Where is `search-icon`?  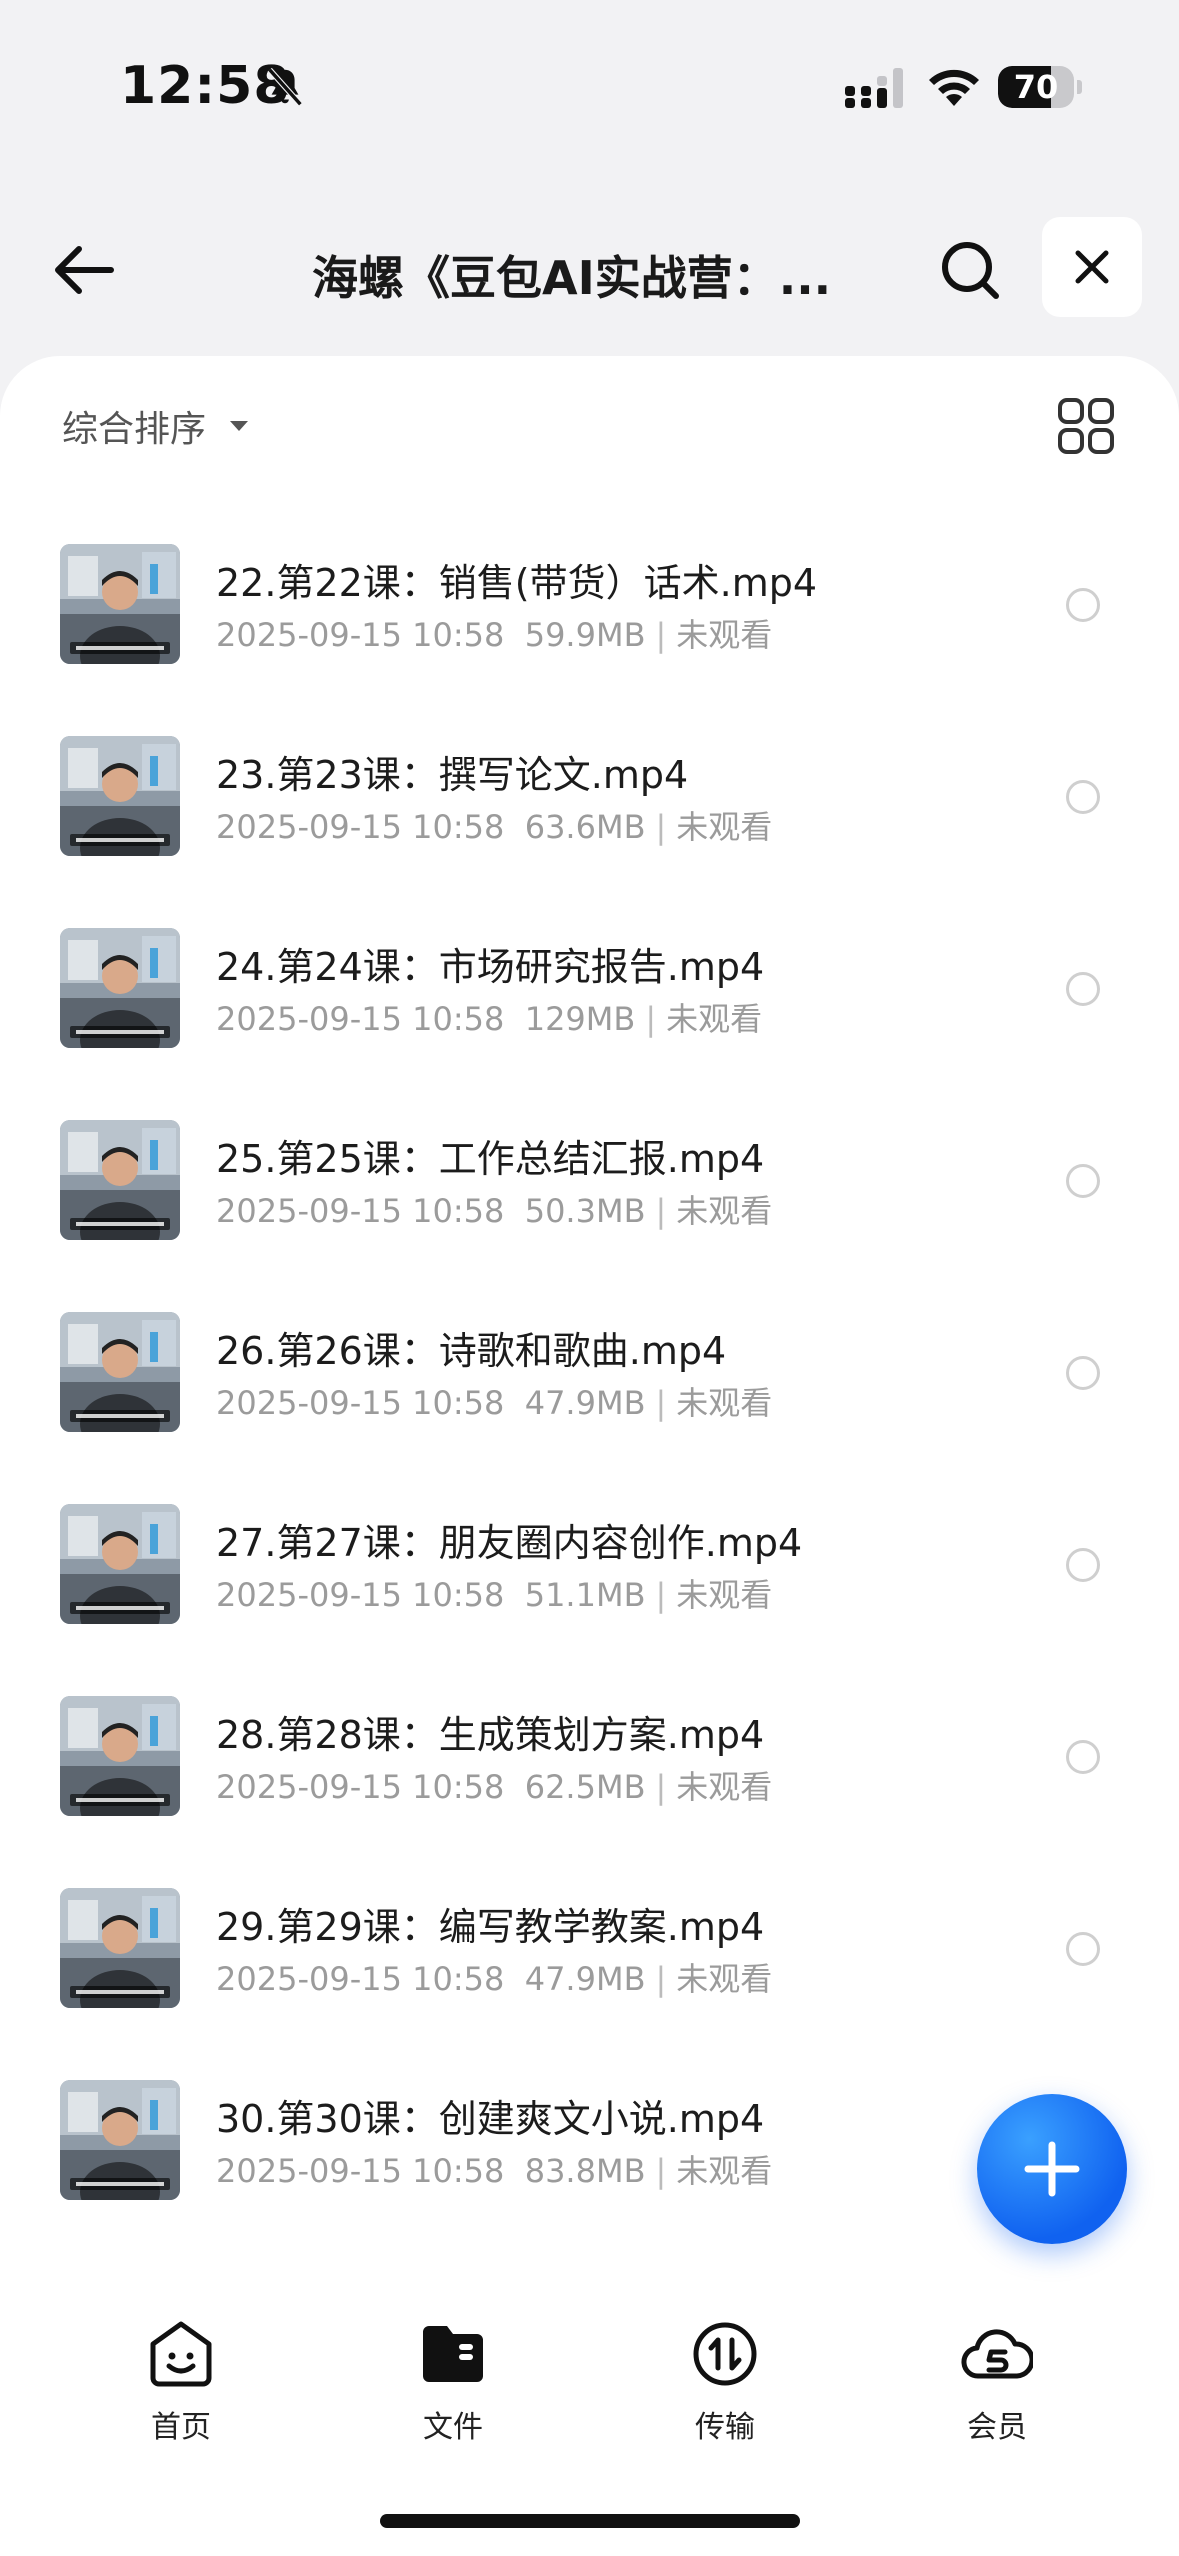
search-icon is located at coordinates (970, 270).